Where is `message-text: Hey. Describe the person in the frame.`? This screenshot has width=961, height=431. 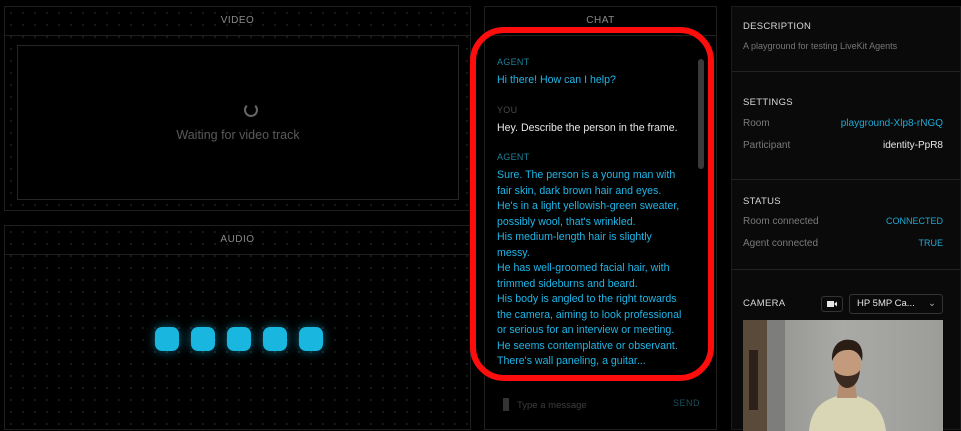
message-text: Hey. Describe the person in the frame. is located at coordinates (587, 127).